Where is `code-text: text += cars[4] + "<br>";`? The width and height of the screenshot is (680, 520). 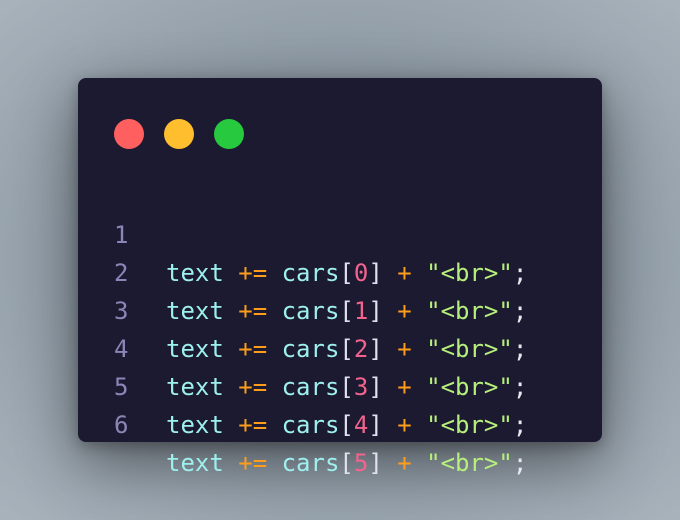
code-text: text += cars[4] + "<br>"; is located at coordinates (346, 425).